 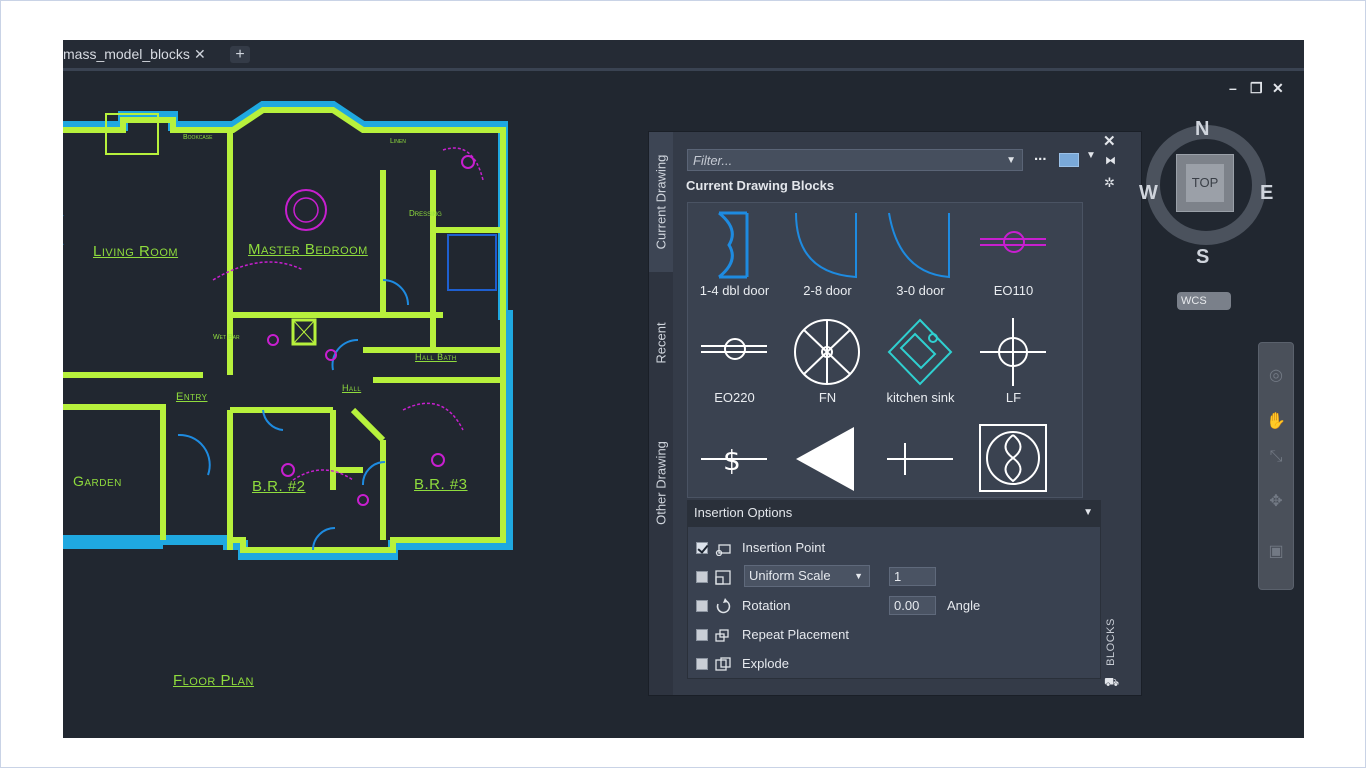 What do you see at coordinates (765, 663) in the screenshot?
I see `explode-label: Explode` at bounding box center [765, 663].